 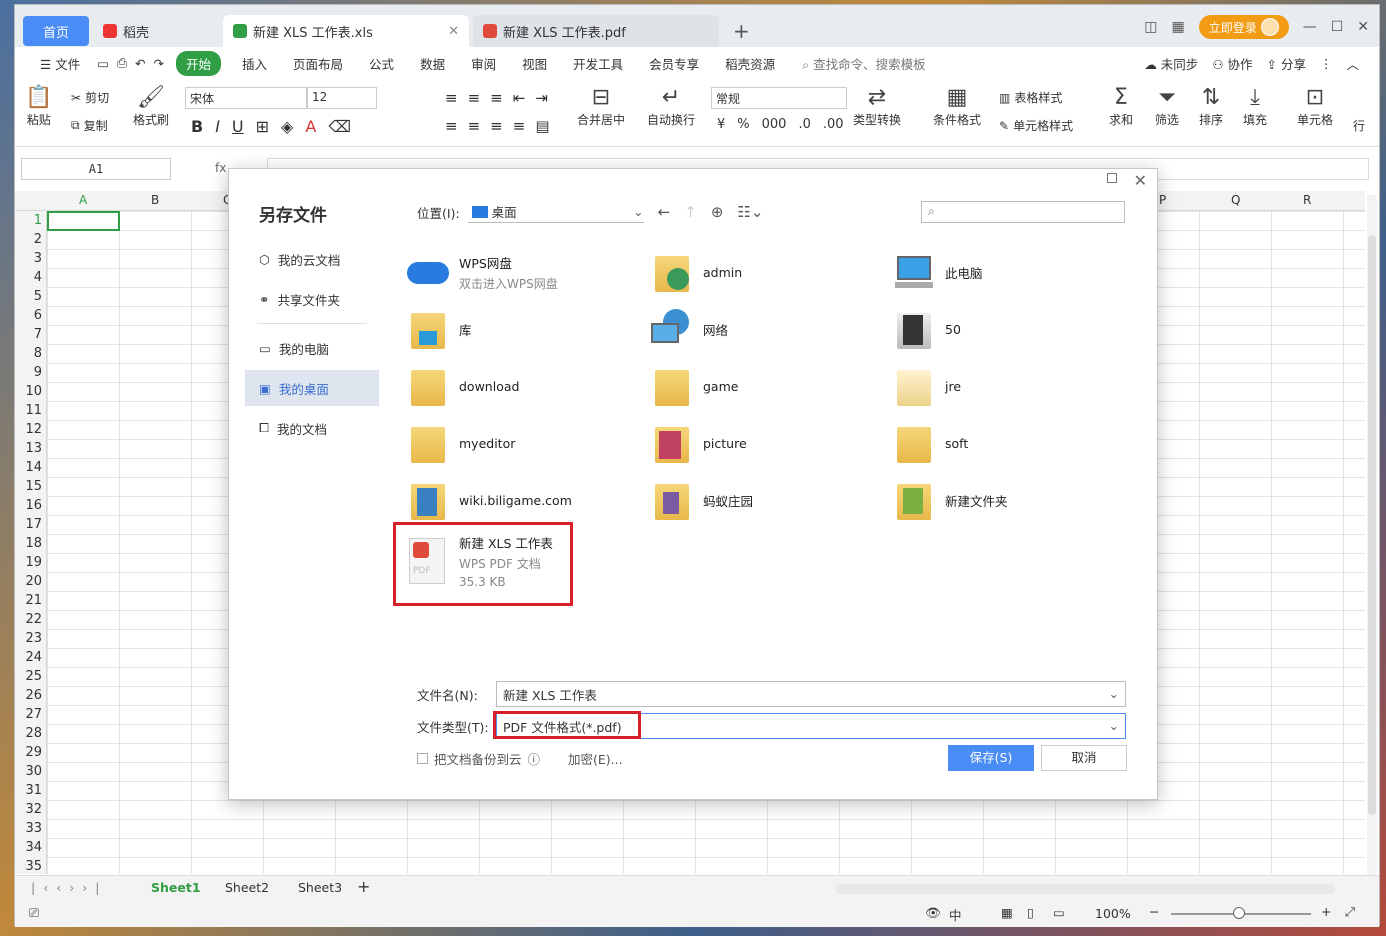 I want to click on file-item-myeditor: myeditor, so click(x=525, y=443).